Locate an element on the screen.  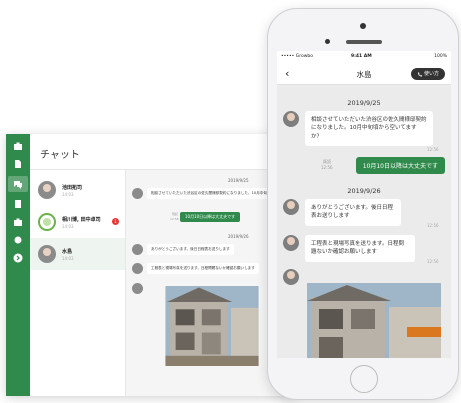
phone-camera is located at coordinates (363, 26).